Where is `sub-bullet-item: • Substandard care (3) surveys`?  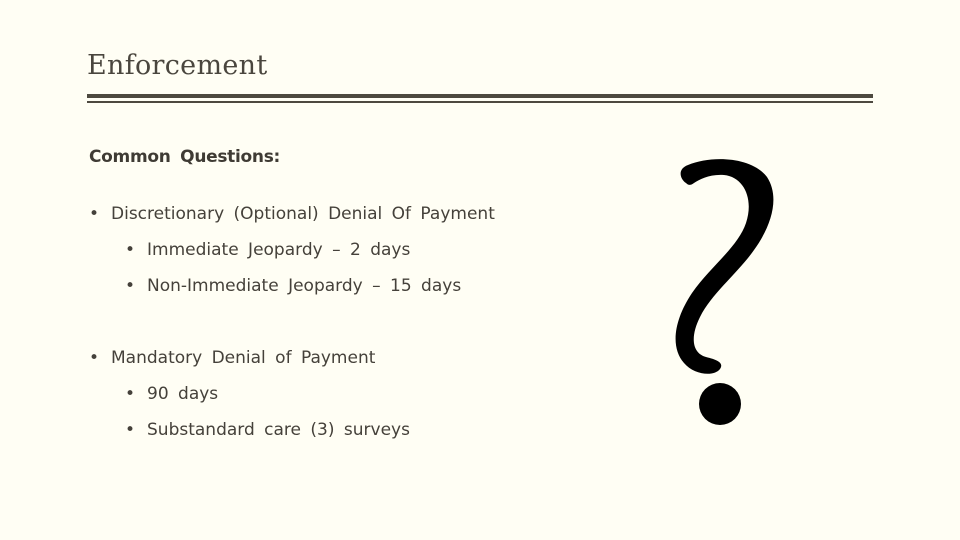 sub-bullet-item: • Substandard care (3) surveys is located at coordinates (267, 430).